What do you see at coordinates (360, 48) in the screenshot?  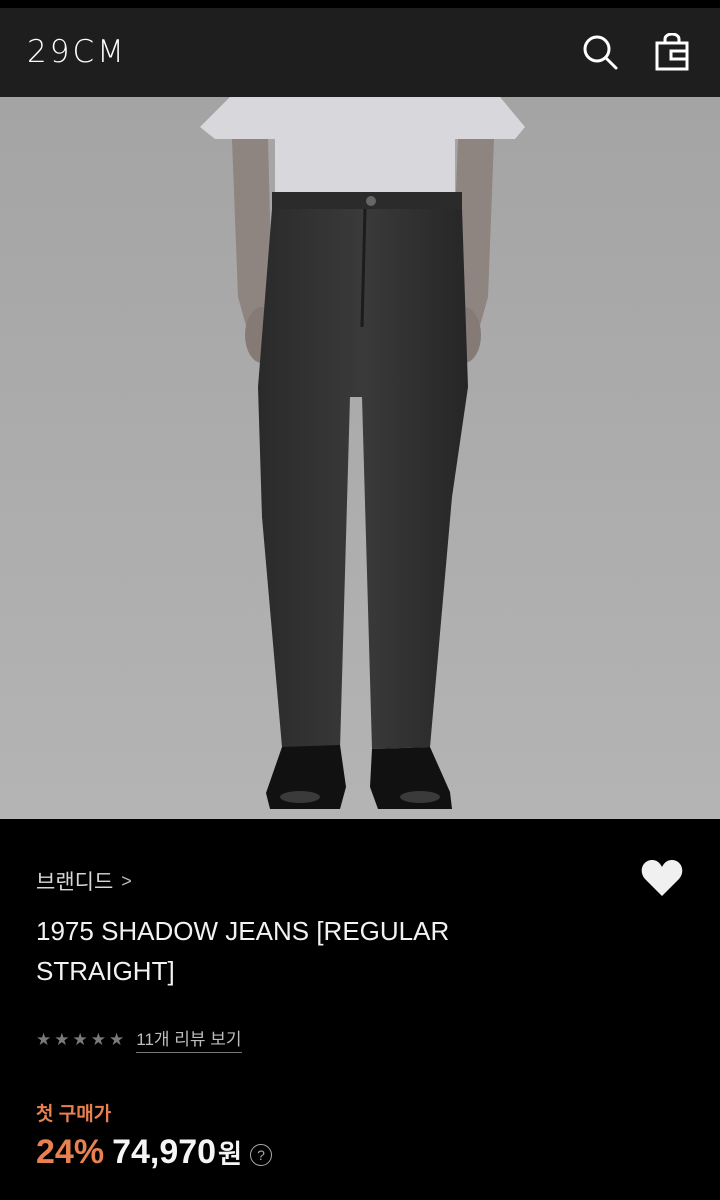 I see `top-bar: 29CM` at bounding box center [360, 48].